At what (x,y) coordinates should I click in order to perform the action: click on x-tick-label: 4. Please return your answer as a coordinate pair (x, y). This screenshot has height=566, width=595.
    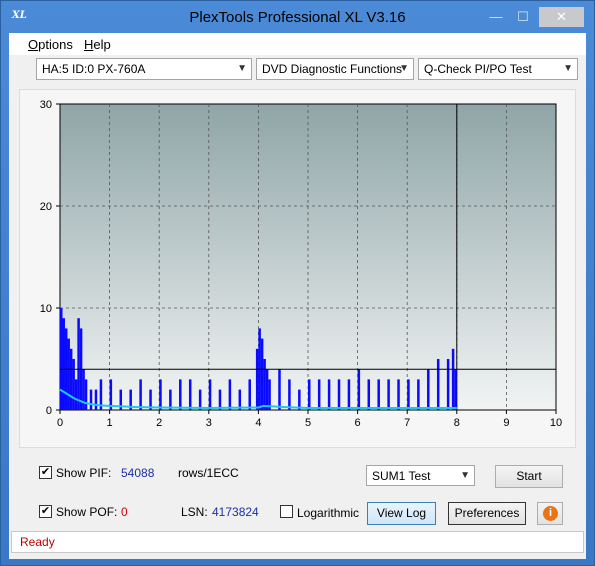
    Looking at the image, I should click on (258, 423).